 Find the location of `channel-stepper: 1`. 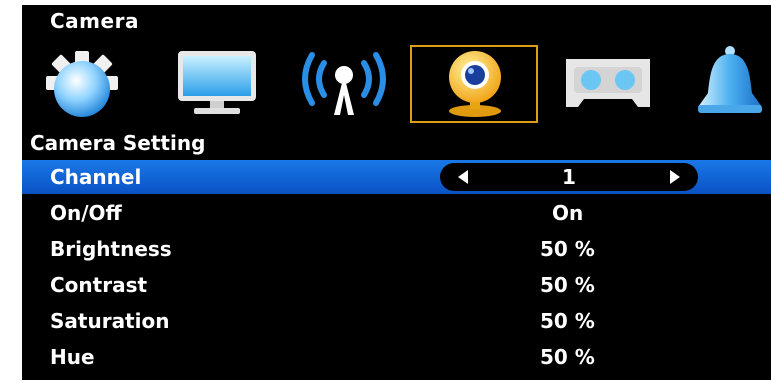

channel-stepper: 1 is located at coordinates (569, 177).